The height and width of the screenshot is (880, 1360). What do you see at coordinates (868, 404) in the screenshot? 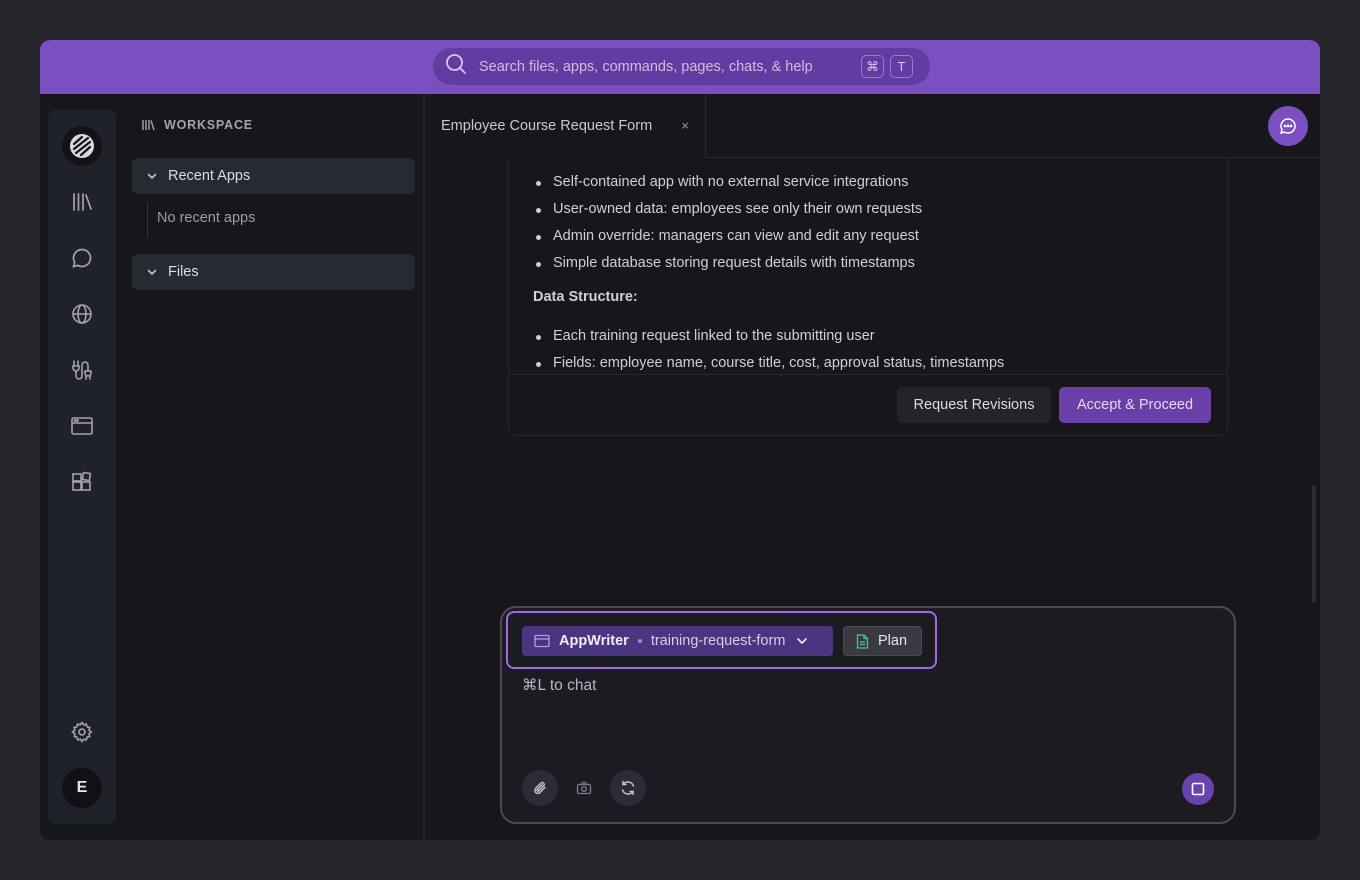
I see `plan-actions: Request Revisions Accept & Proceed` at bounding box center [868, 404].